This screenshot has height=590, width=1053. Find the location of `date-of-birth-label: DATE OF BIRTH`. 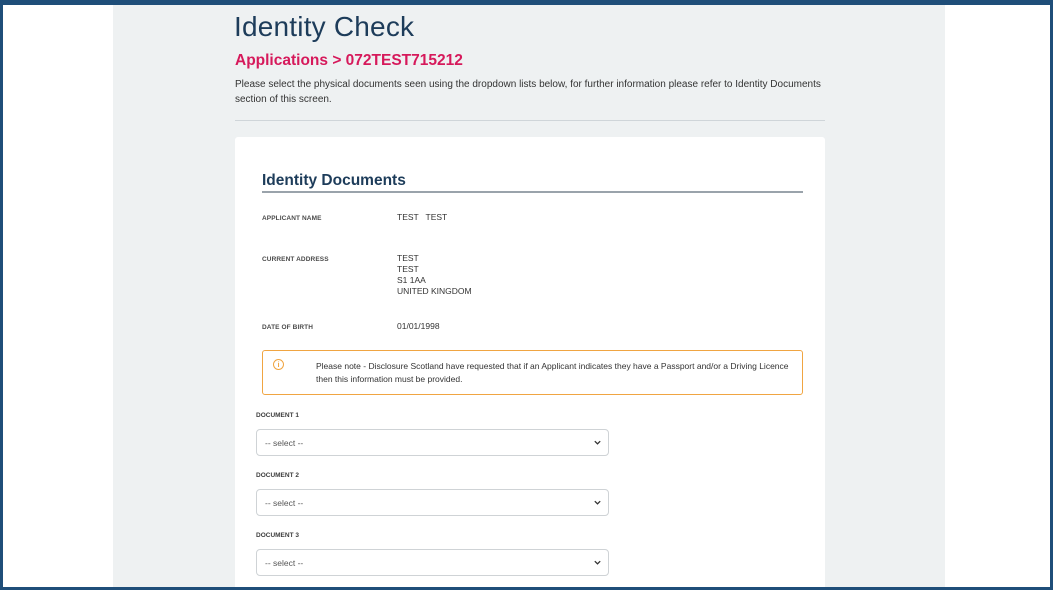

date-of-birth-label: DATE OF BIRTH is located at coordinates (288, 327).